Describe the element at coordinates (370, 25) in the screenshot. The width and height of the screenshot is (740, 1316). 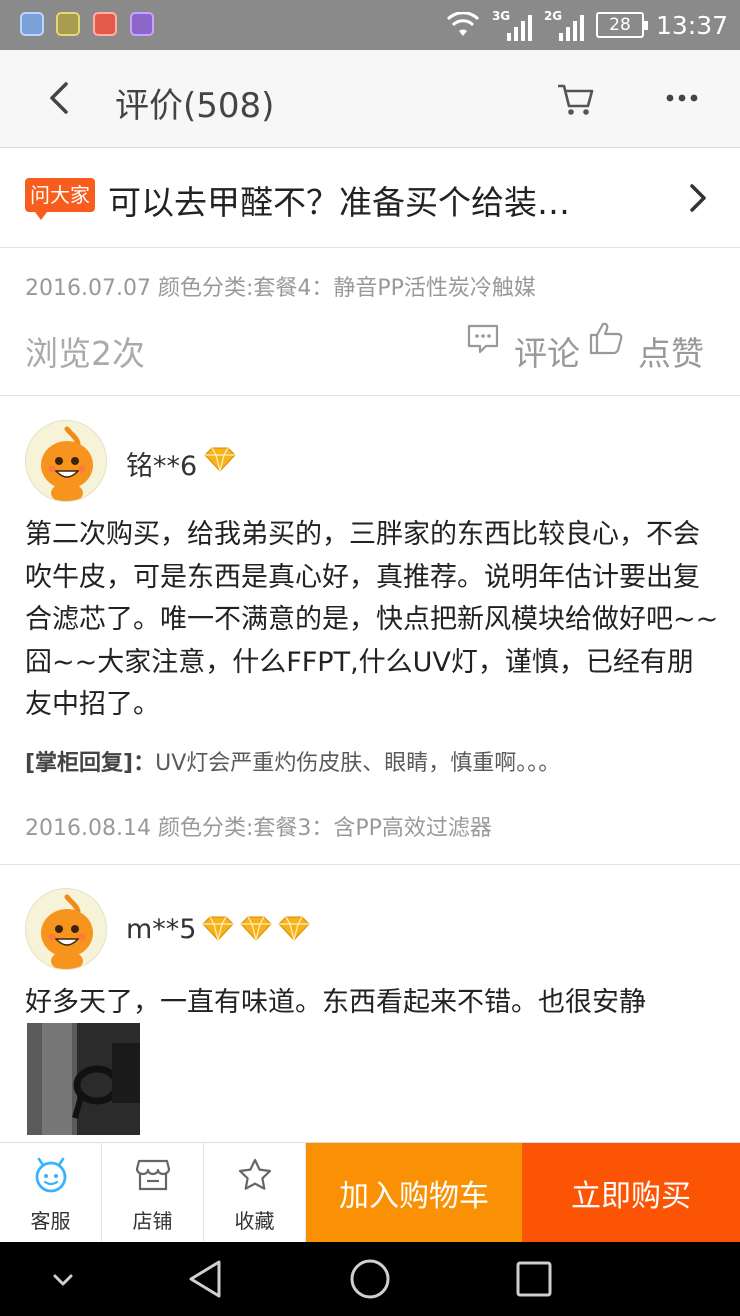
I see `status-bar: 3G 2G 28 13:37` at that location.